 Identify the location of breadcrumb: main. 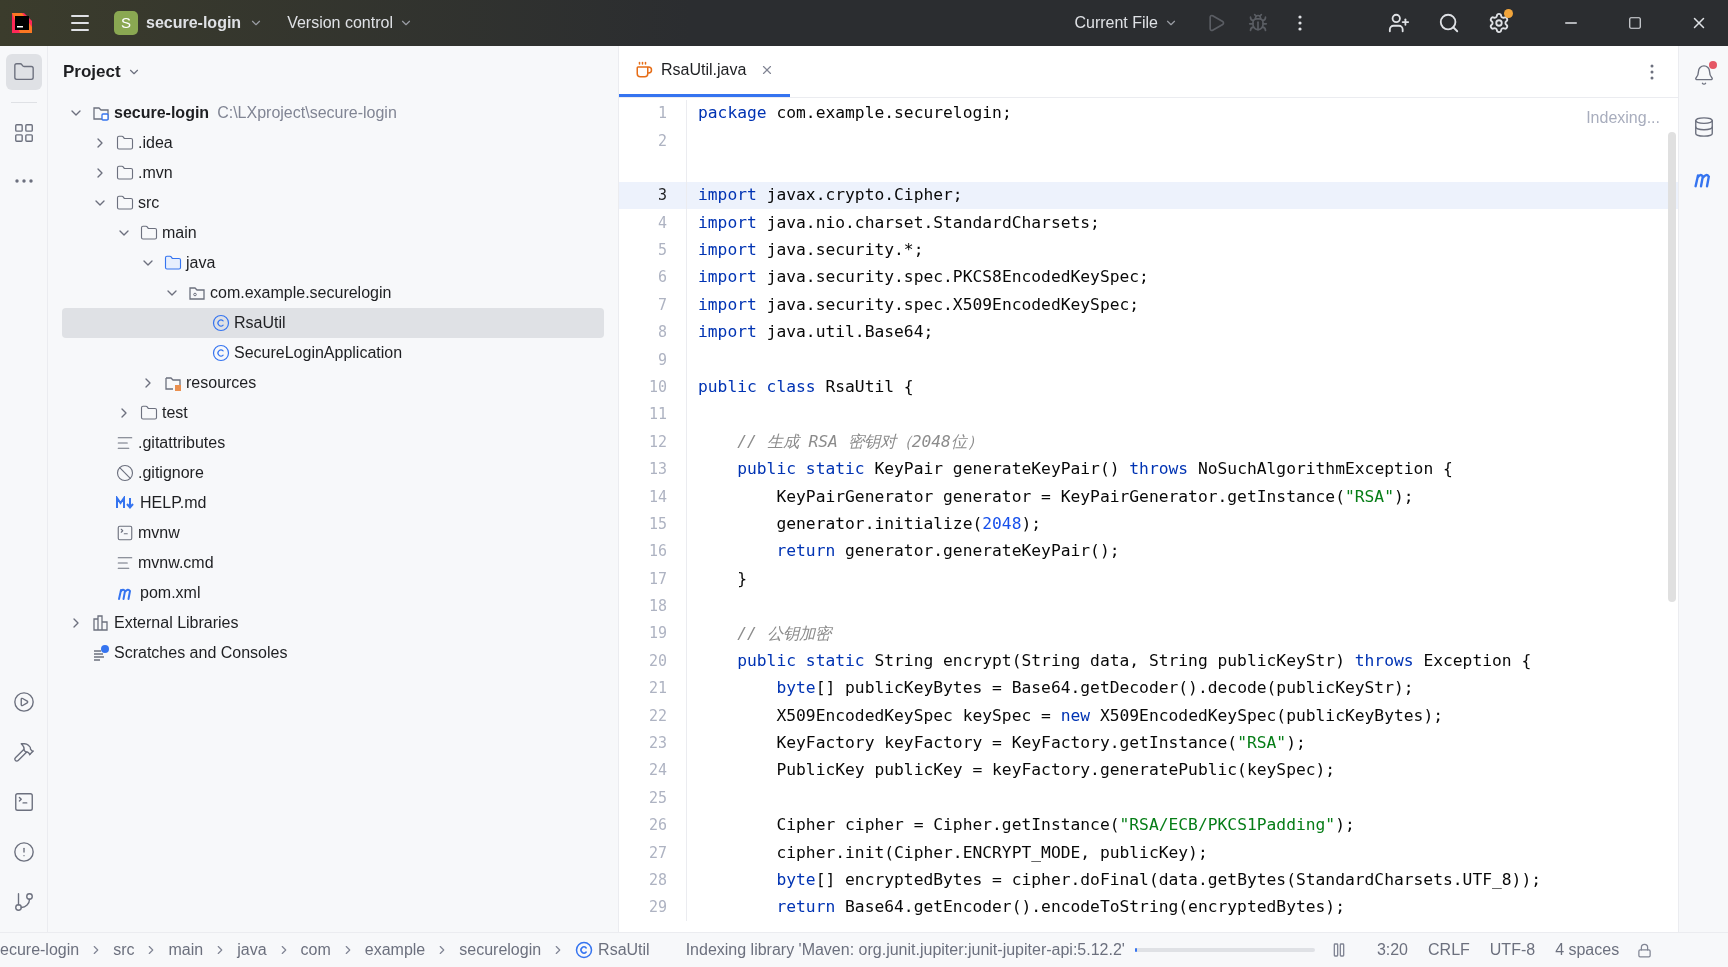
(186, 950).